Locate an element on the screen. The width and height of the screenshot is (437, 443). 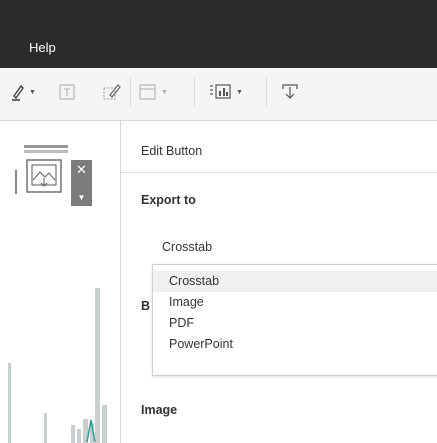
option-image: Image is located at coordinates (295, 302).